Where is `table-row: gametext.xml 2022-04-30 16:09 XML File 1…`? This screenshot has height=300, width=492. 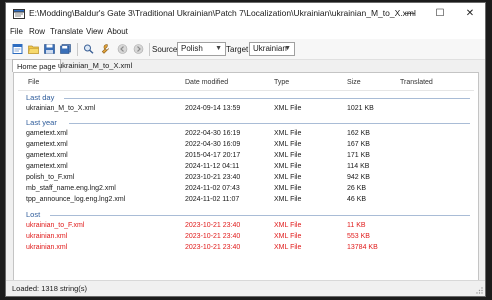 table-row: gametext.xml 2022-04-30 16:09 XML File 1… is located at coordinates (246, 146).